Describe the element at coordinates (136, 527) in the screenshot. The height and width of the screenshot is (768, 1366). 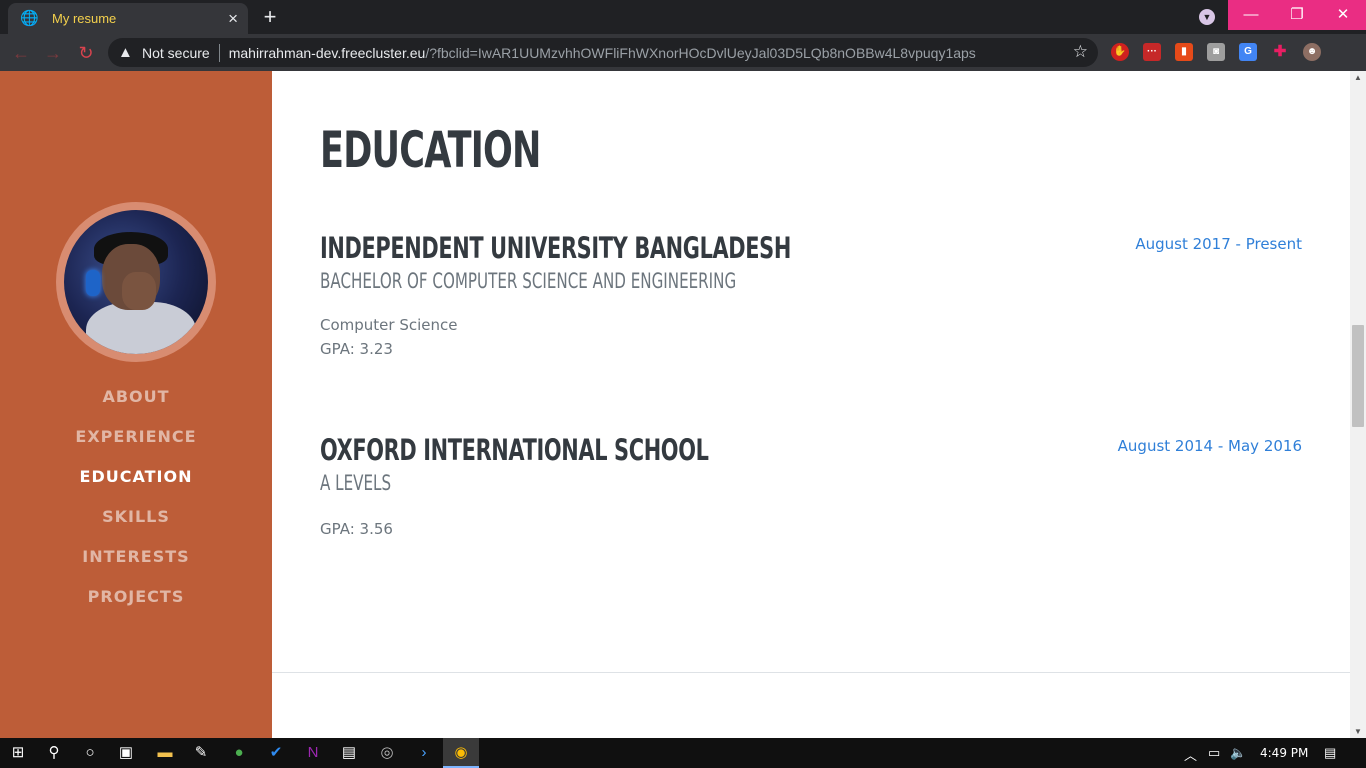
I see `sidebar-item-skills: SKILLS` at that location.